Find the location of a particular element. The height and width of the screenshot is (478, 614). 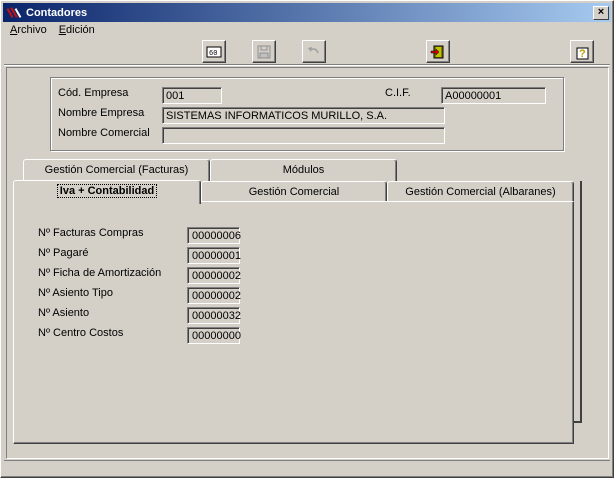

help-button: ? is located at coordinates (582, 51).